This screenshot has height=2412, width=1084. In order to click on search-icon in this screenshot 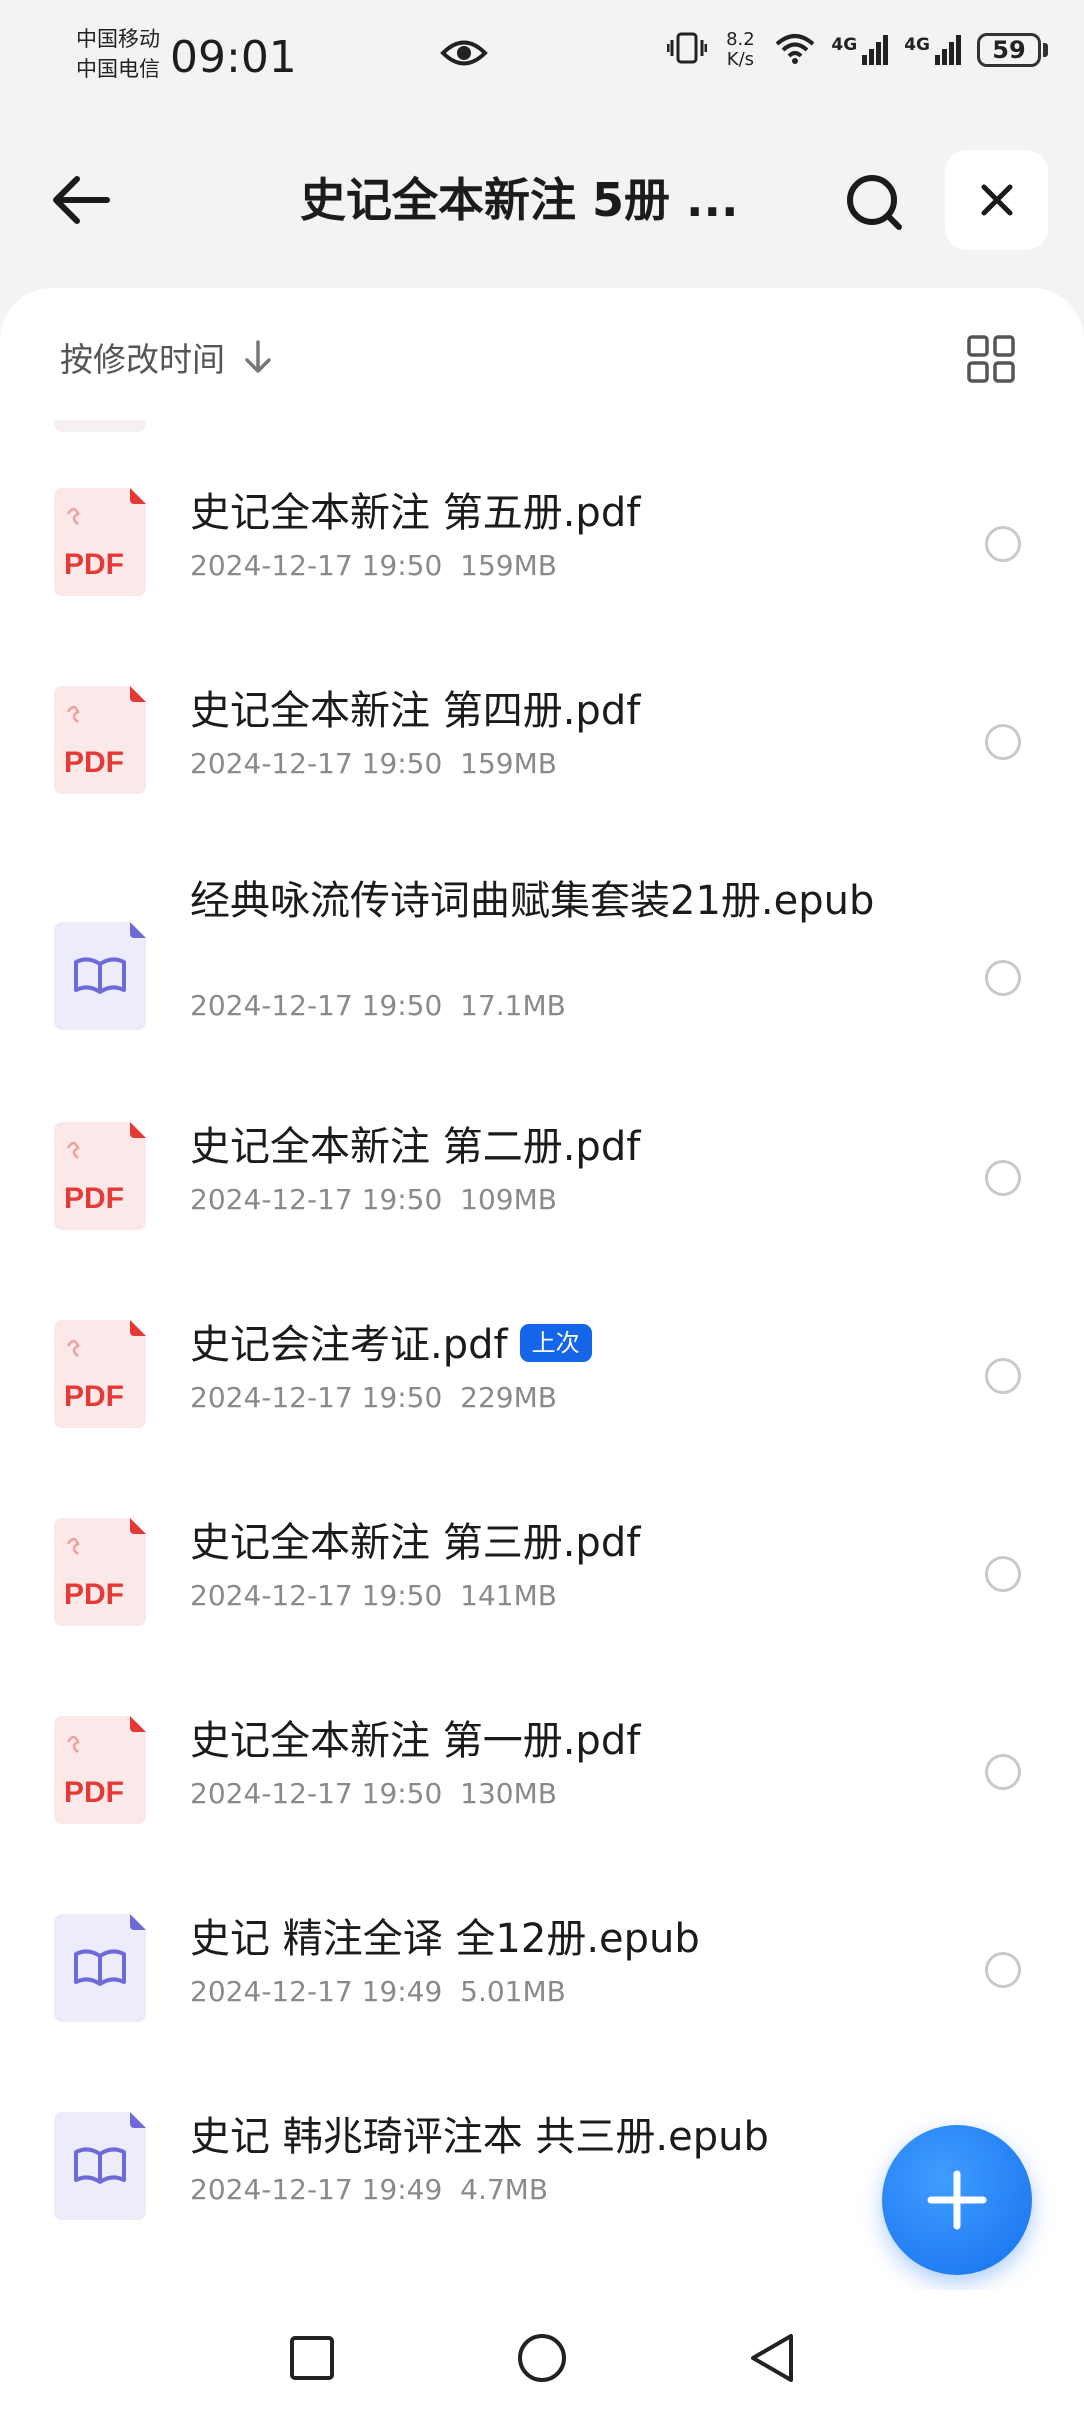, I will do `click(874, 202)`.